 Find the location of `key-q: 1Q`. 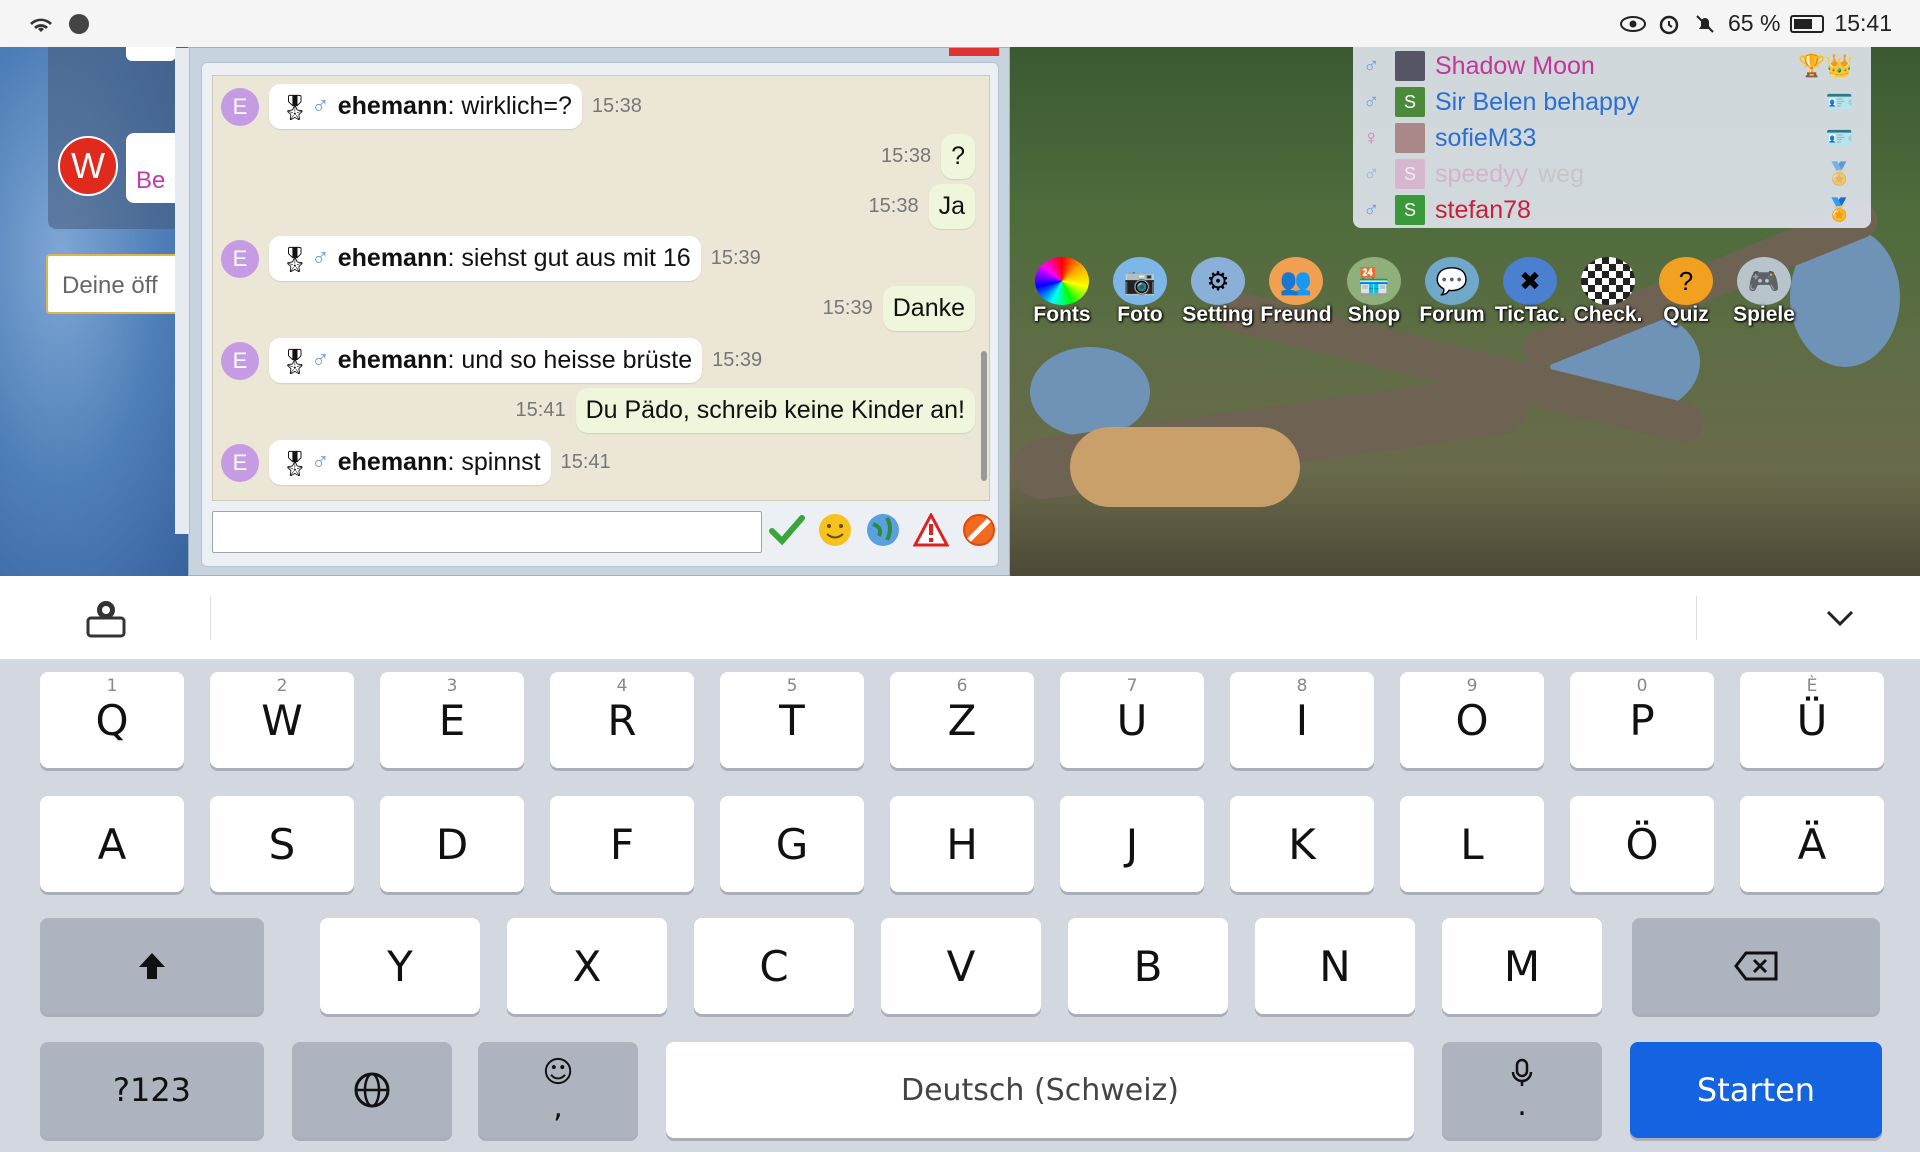

key-q: 1Q is located at coordinates (112, 720).